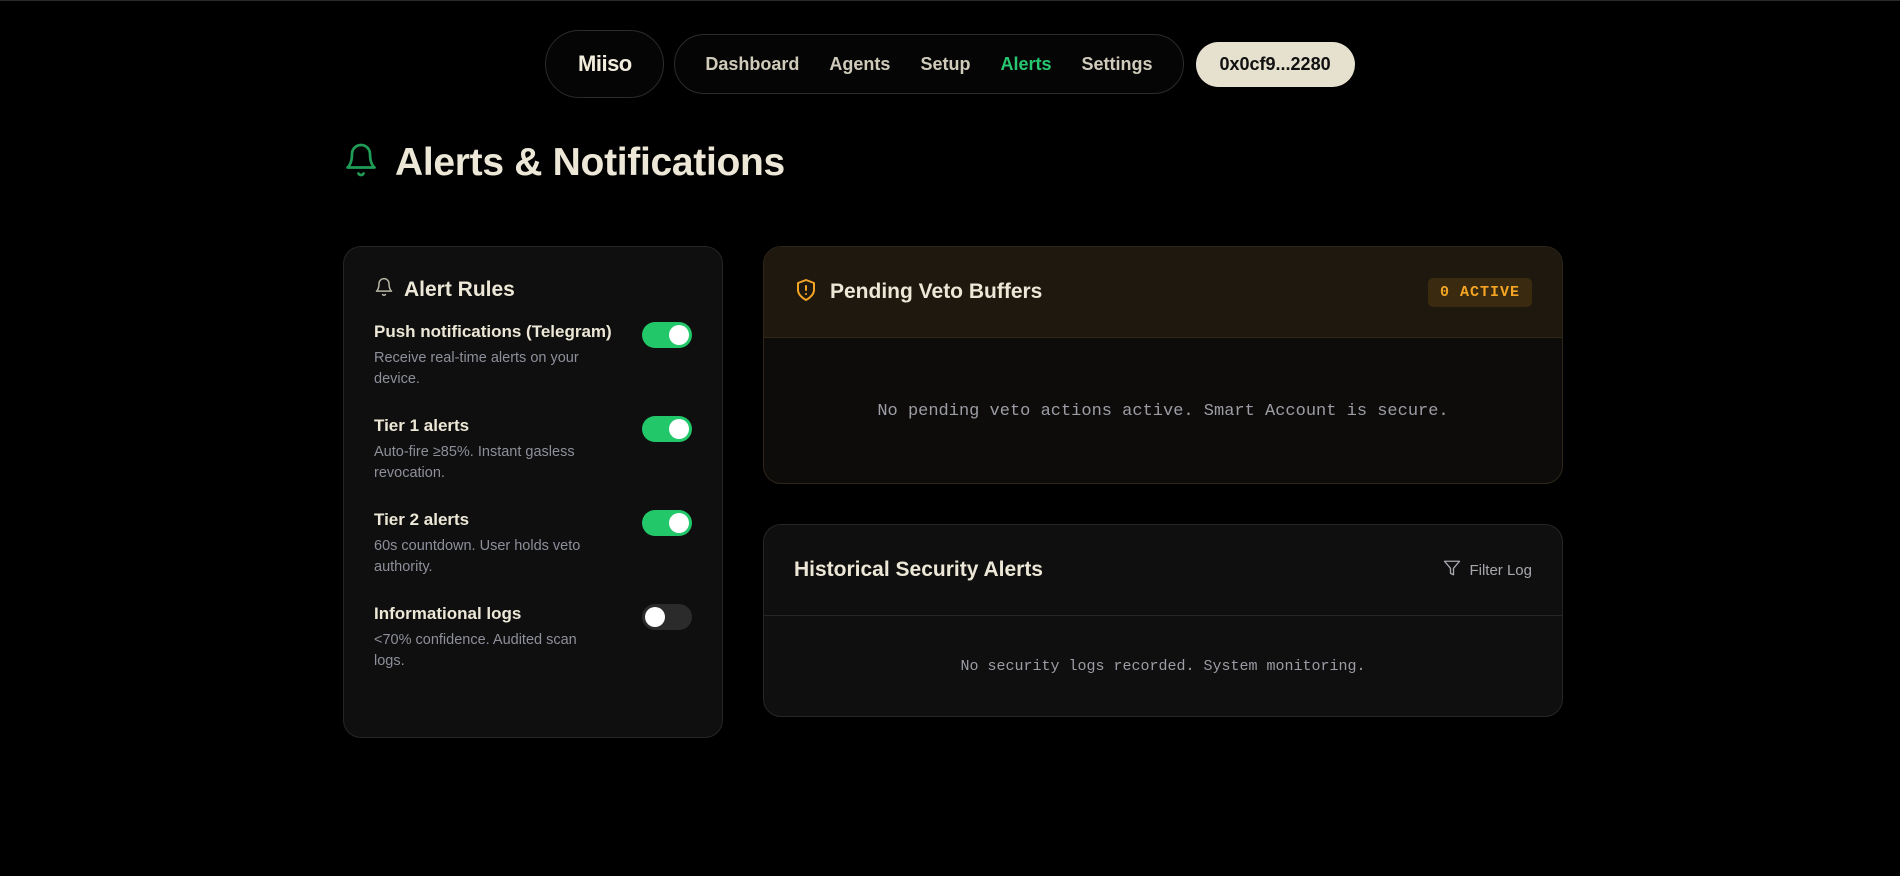  What do you see at coordinates (752, 64) in the screenshot?
I see `nav-link-dashboard: Dashboard` at bounding box center [752, 64].